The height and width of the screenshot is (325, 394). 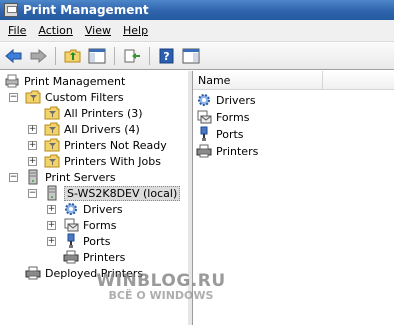 I want to click on tree-item-print-management: Print Management, so click(x=64, y=81).